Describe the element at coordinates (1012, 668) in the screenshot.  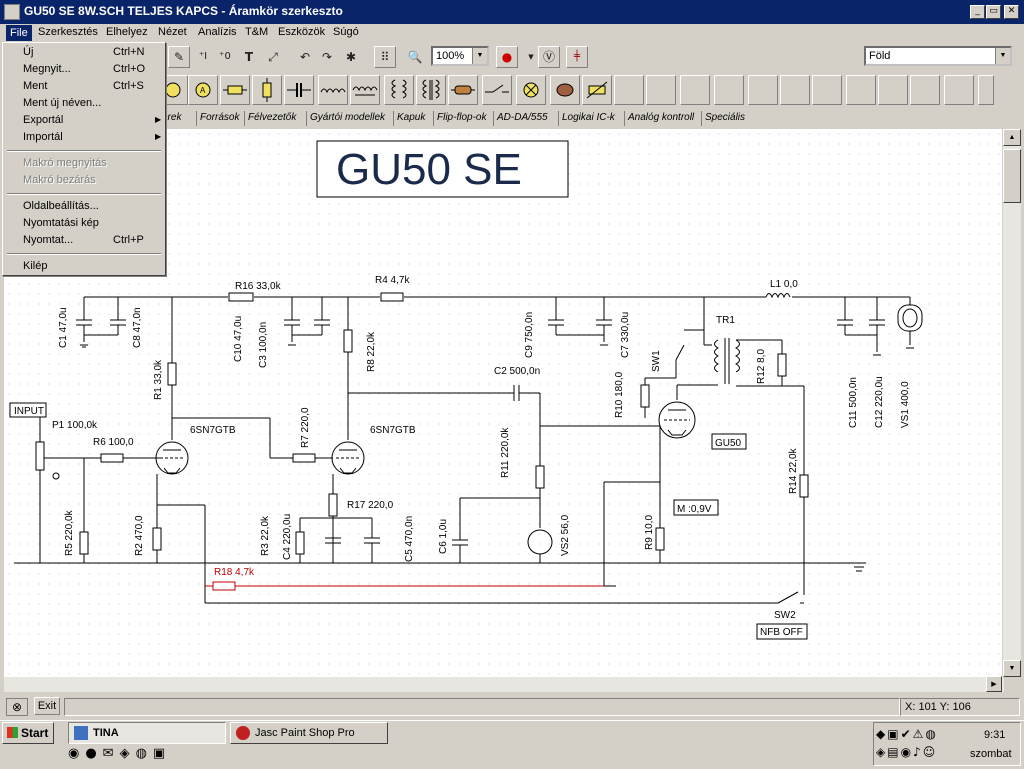
I see `scroll-down-icon: ▼` at that location.